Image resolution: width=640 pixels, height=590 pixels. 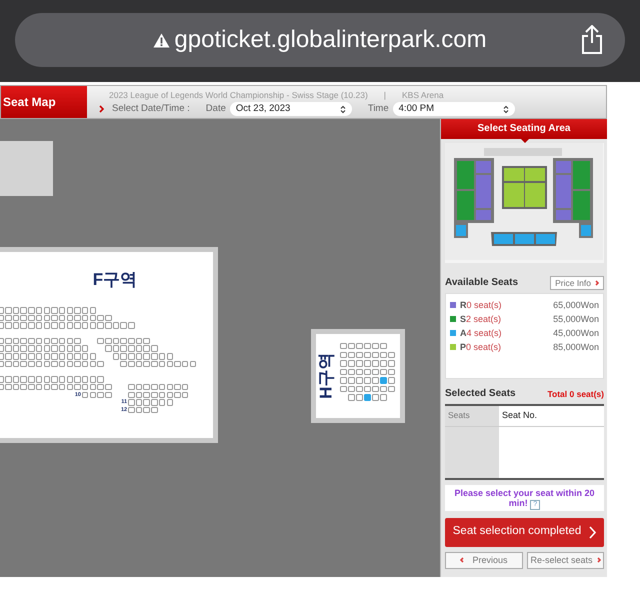 I want to click on seat-map-tab: Seat Map, so click(x=44, y=102).